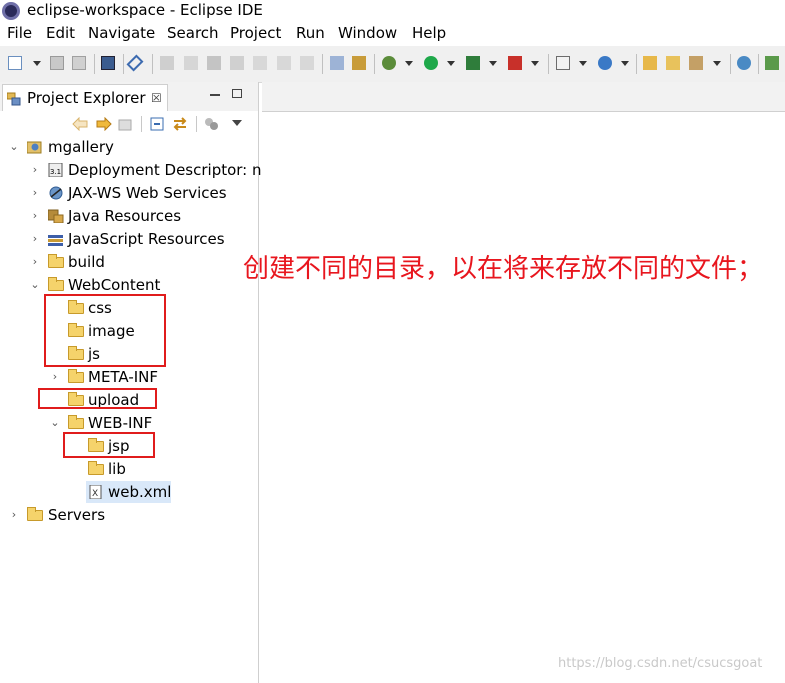  I want to click on use-step-filters-icon, so click(337, 63).